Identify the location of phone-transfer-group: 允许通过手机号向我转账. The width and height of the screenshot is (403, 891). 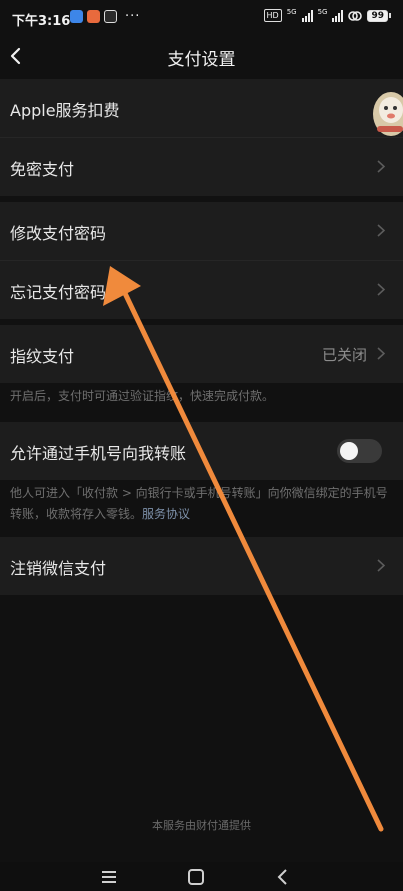
(201, 451).